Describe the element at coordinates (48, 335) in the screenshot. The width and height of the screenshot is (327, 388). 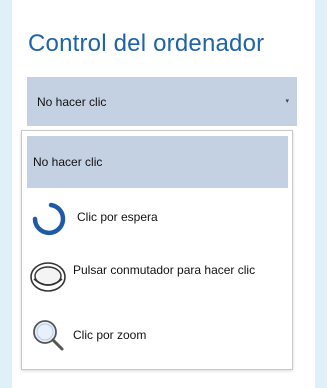
I see `magnifier-icon` at that location.